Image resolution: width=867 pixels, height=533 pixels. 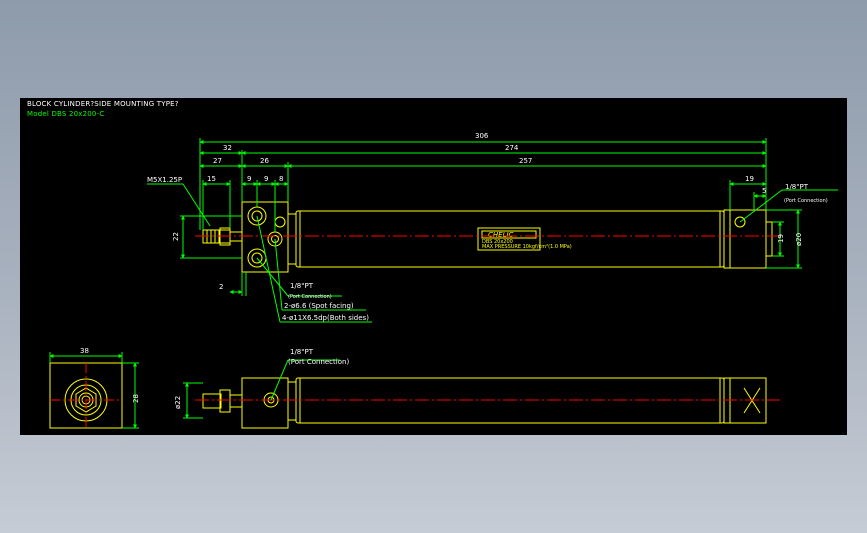 What do you see at coordinates (281, 179) in the screenshot?
I see `dim-8: 8` at bounding box center [281, 179].